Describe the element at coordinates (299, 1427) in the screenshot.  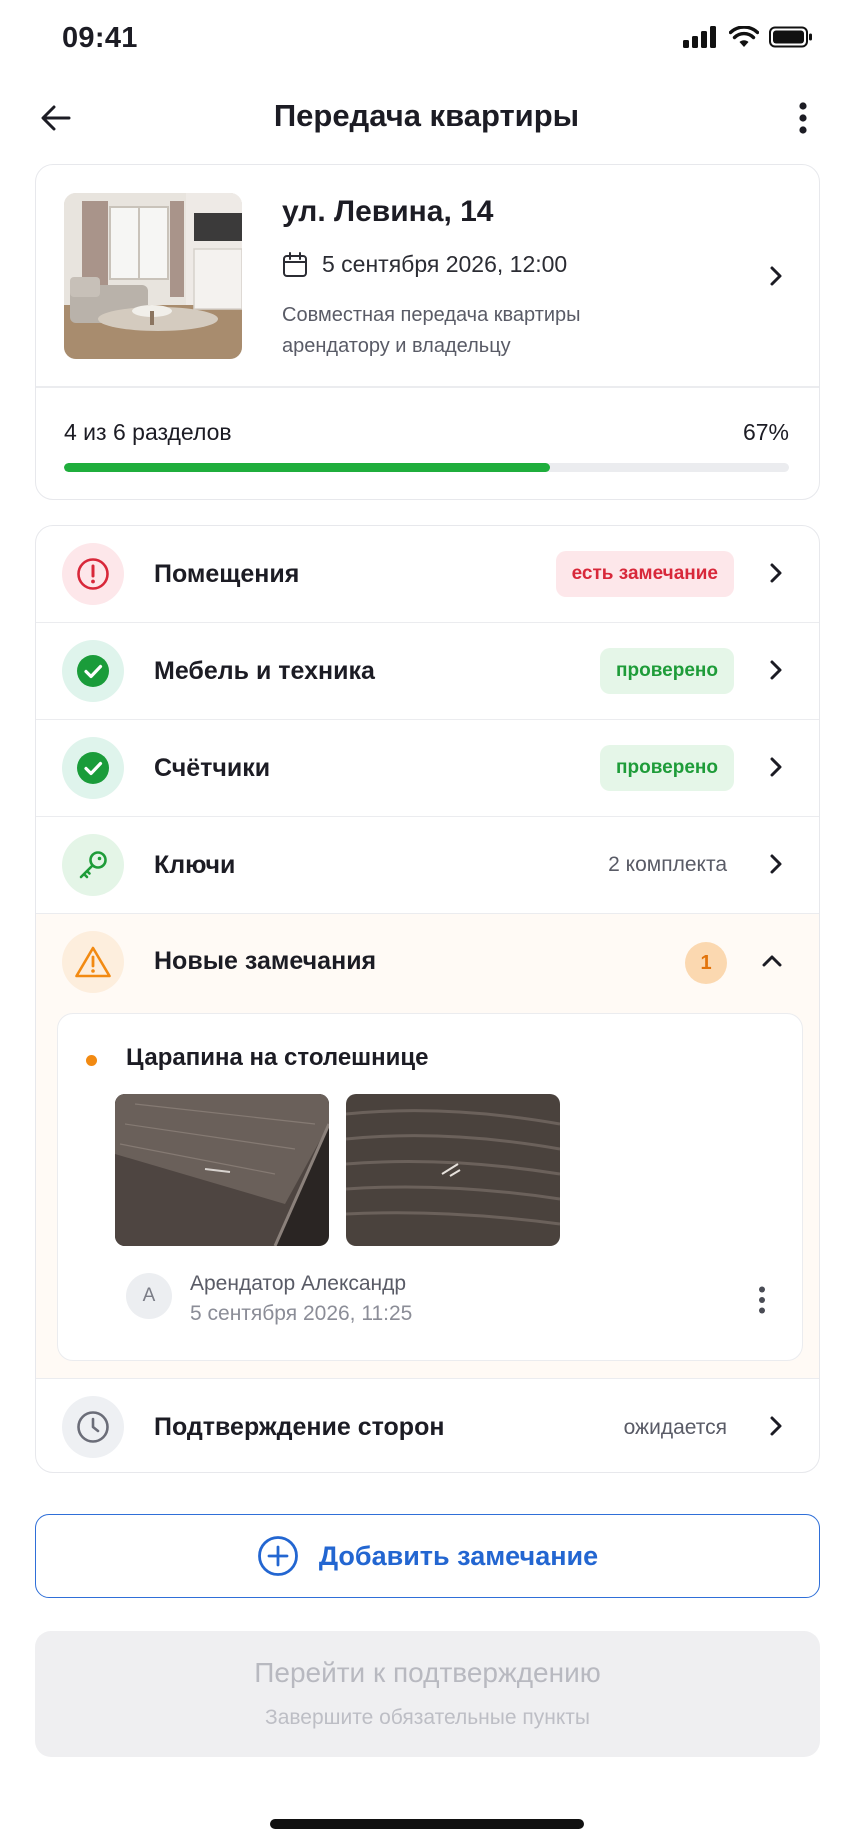
I see `section-label: Подтверждение сторон` at that location.